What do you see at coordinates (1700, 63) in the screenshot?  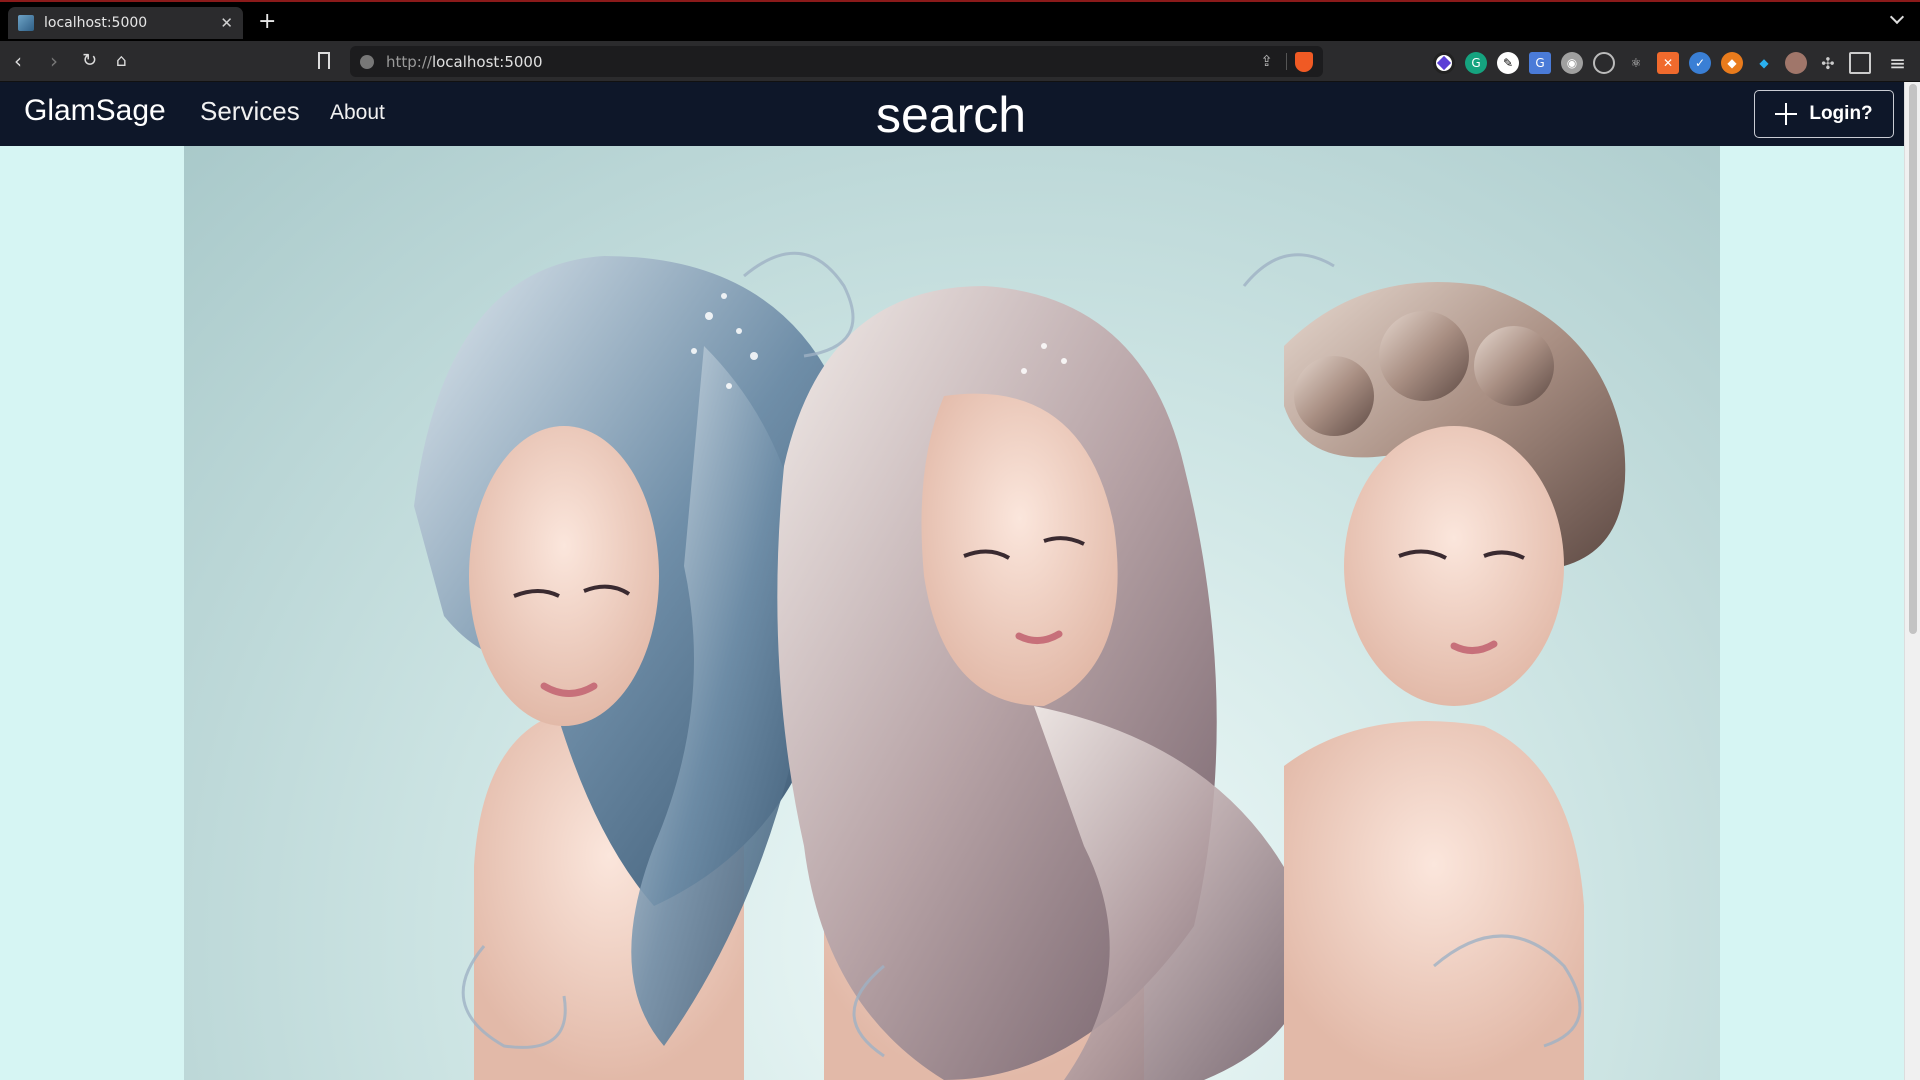 I see `extension-icon: ✓` at bounding box center [1700, 63].